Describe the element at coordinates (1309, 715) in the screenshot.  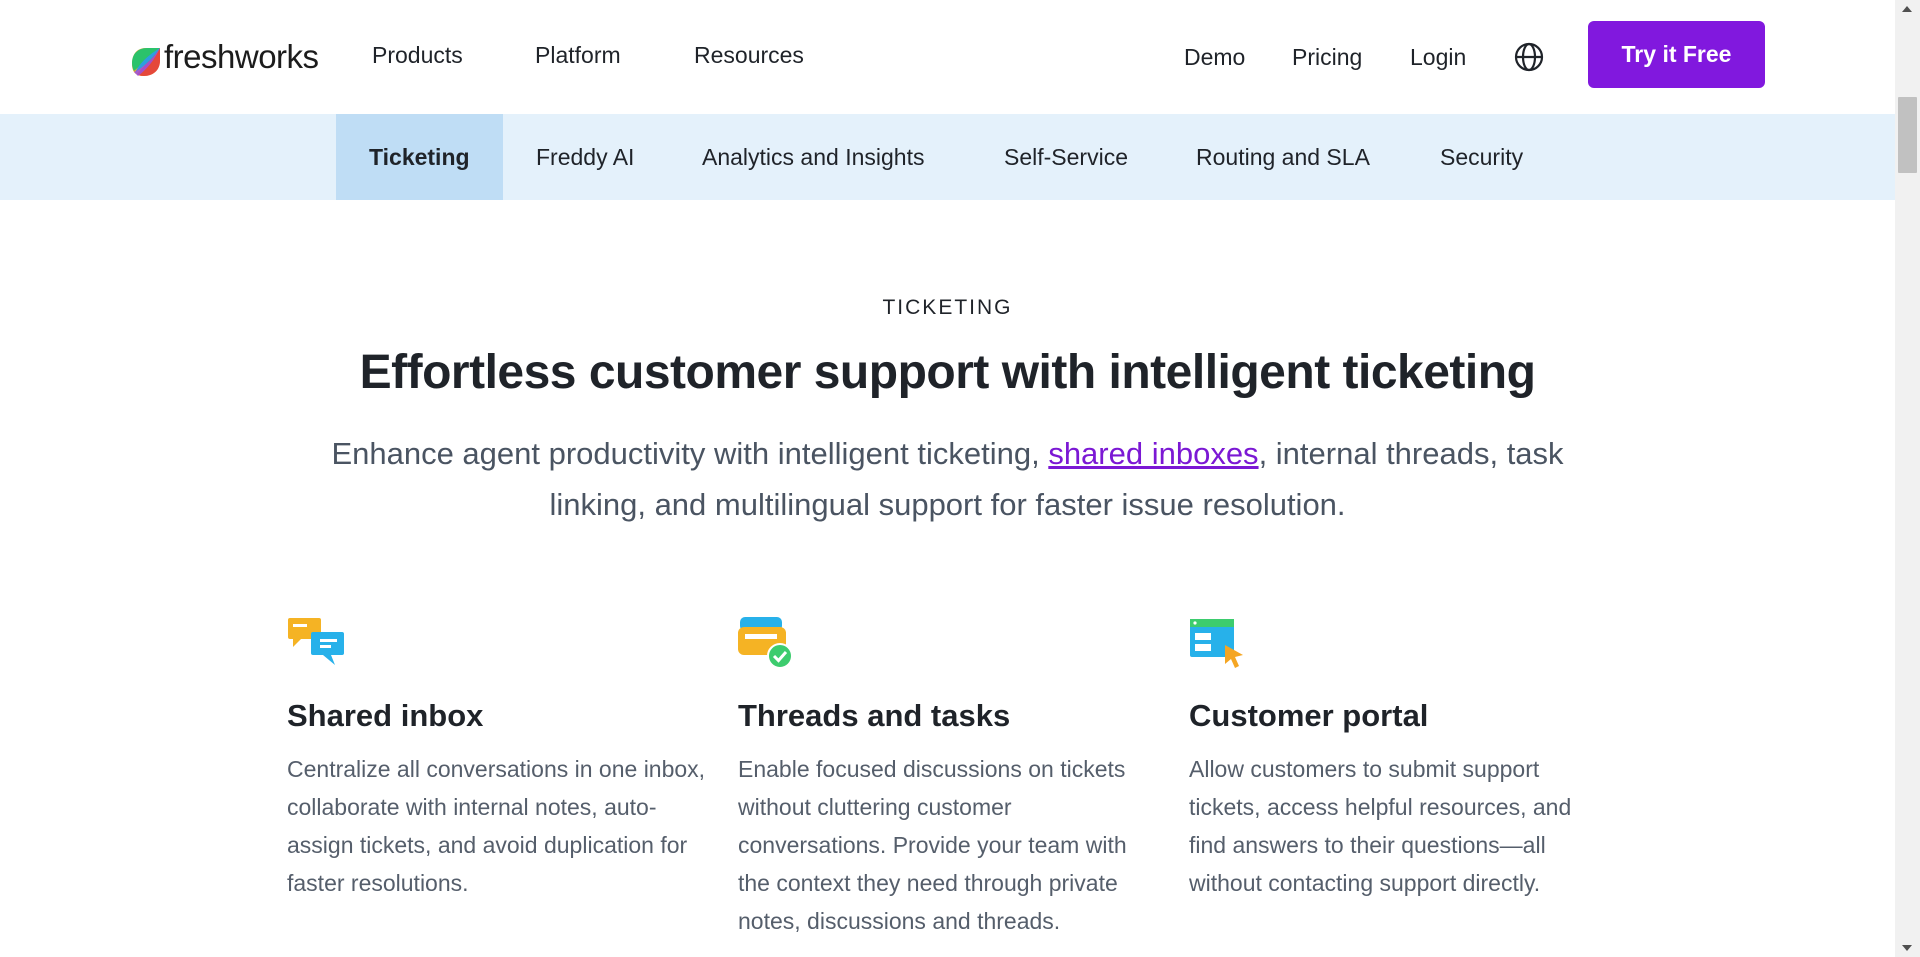
I see `feature-title: Customer portal` at that location.